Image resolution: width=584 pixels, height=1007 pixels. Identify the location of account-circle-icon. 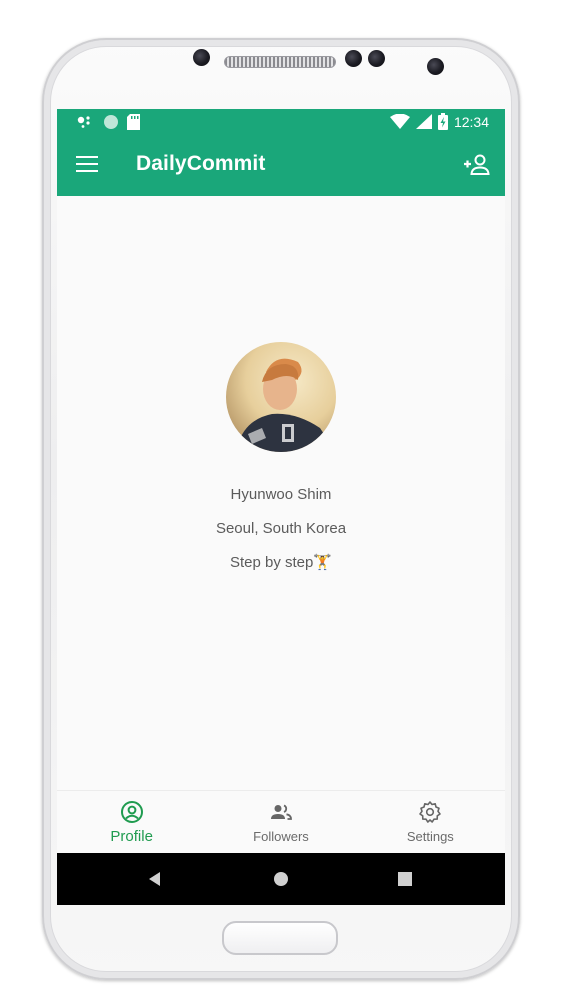
(131, 812).